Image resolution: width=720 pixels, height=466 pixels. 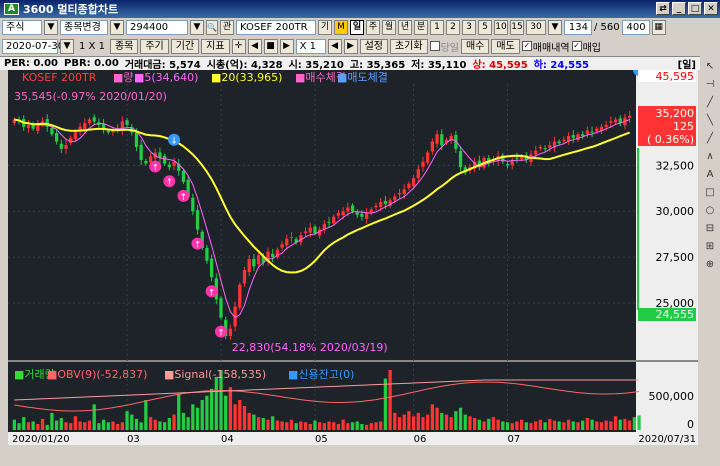 What do you see at coordinates (389, 27) in the screenshot?
I see `period-month-button: 월` at bounding box center [389, 27].